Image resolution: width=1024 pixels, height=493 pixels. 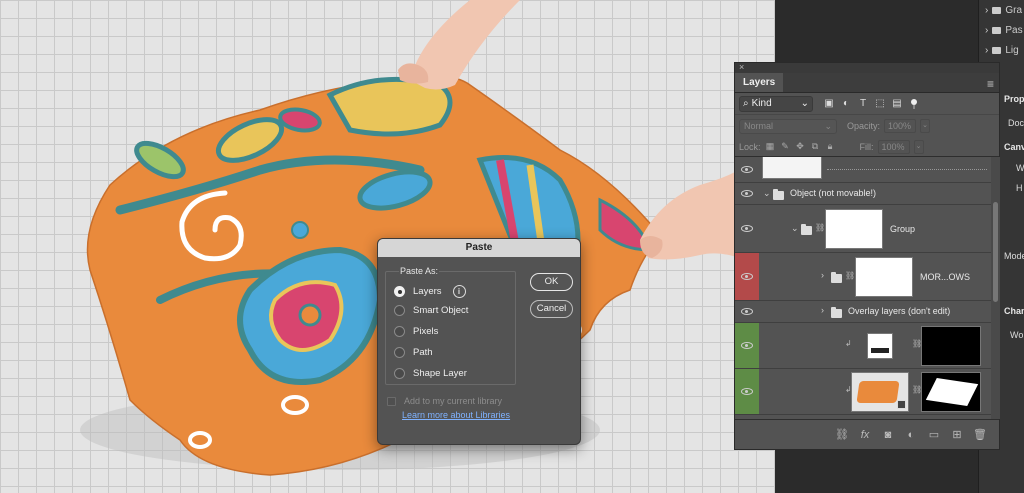 What do you see at coordinates (957, 434) in the screenshot?
I see `new-layer-icon: ⊞` at bounding box center [957, 434].